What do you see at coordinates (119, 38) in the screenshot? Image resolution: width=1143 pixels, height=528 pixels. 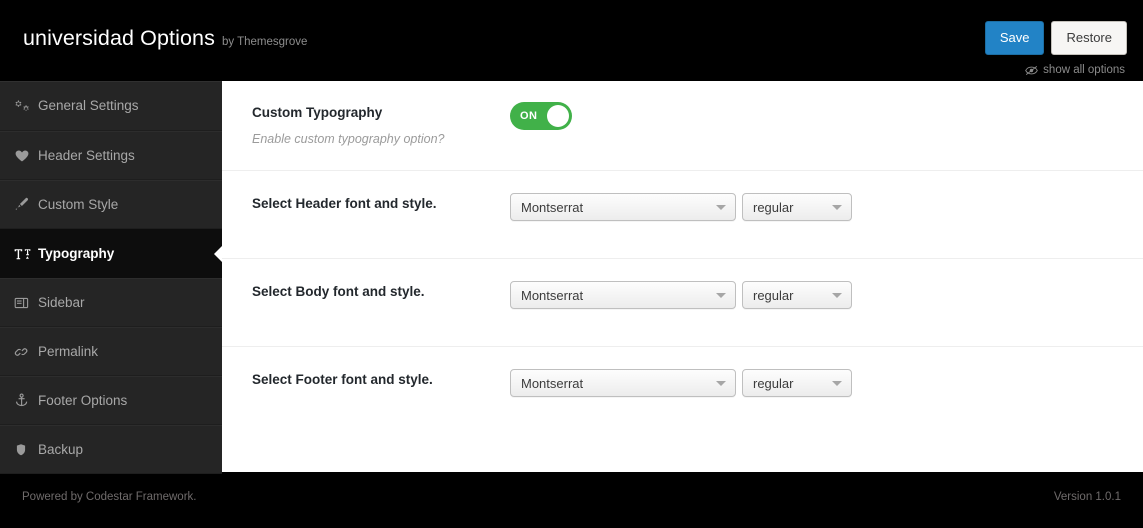 I see `page-title: universidad Options` at bounding box center [119, 38].